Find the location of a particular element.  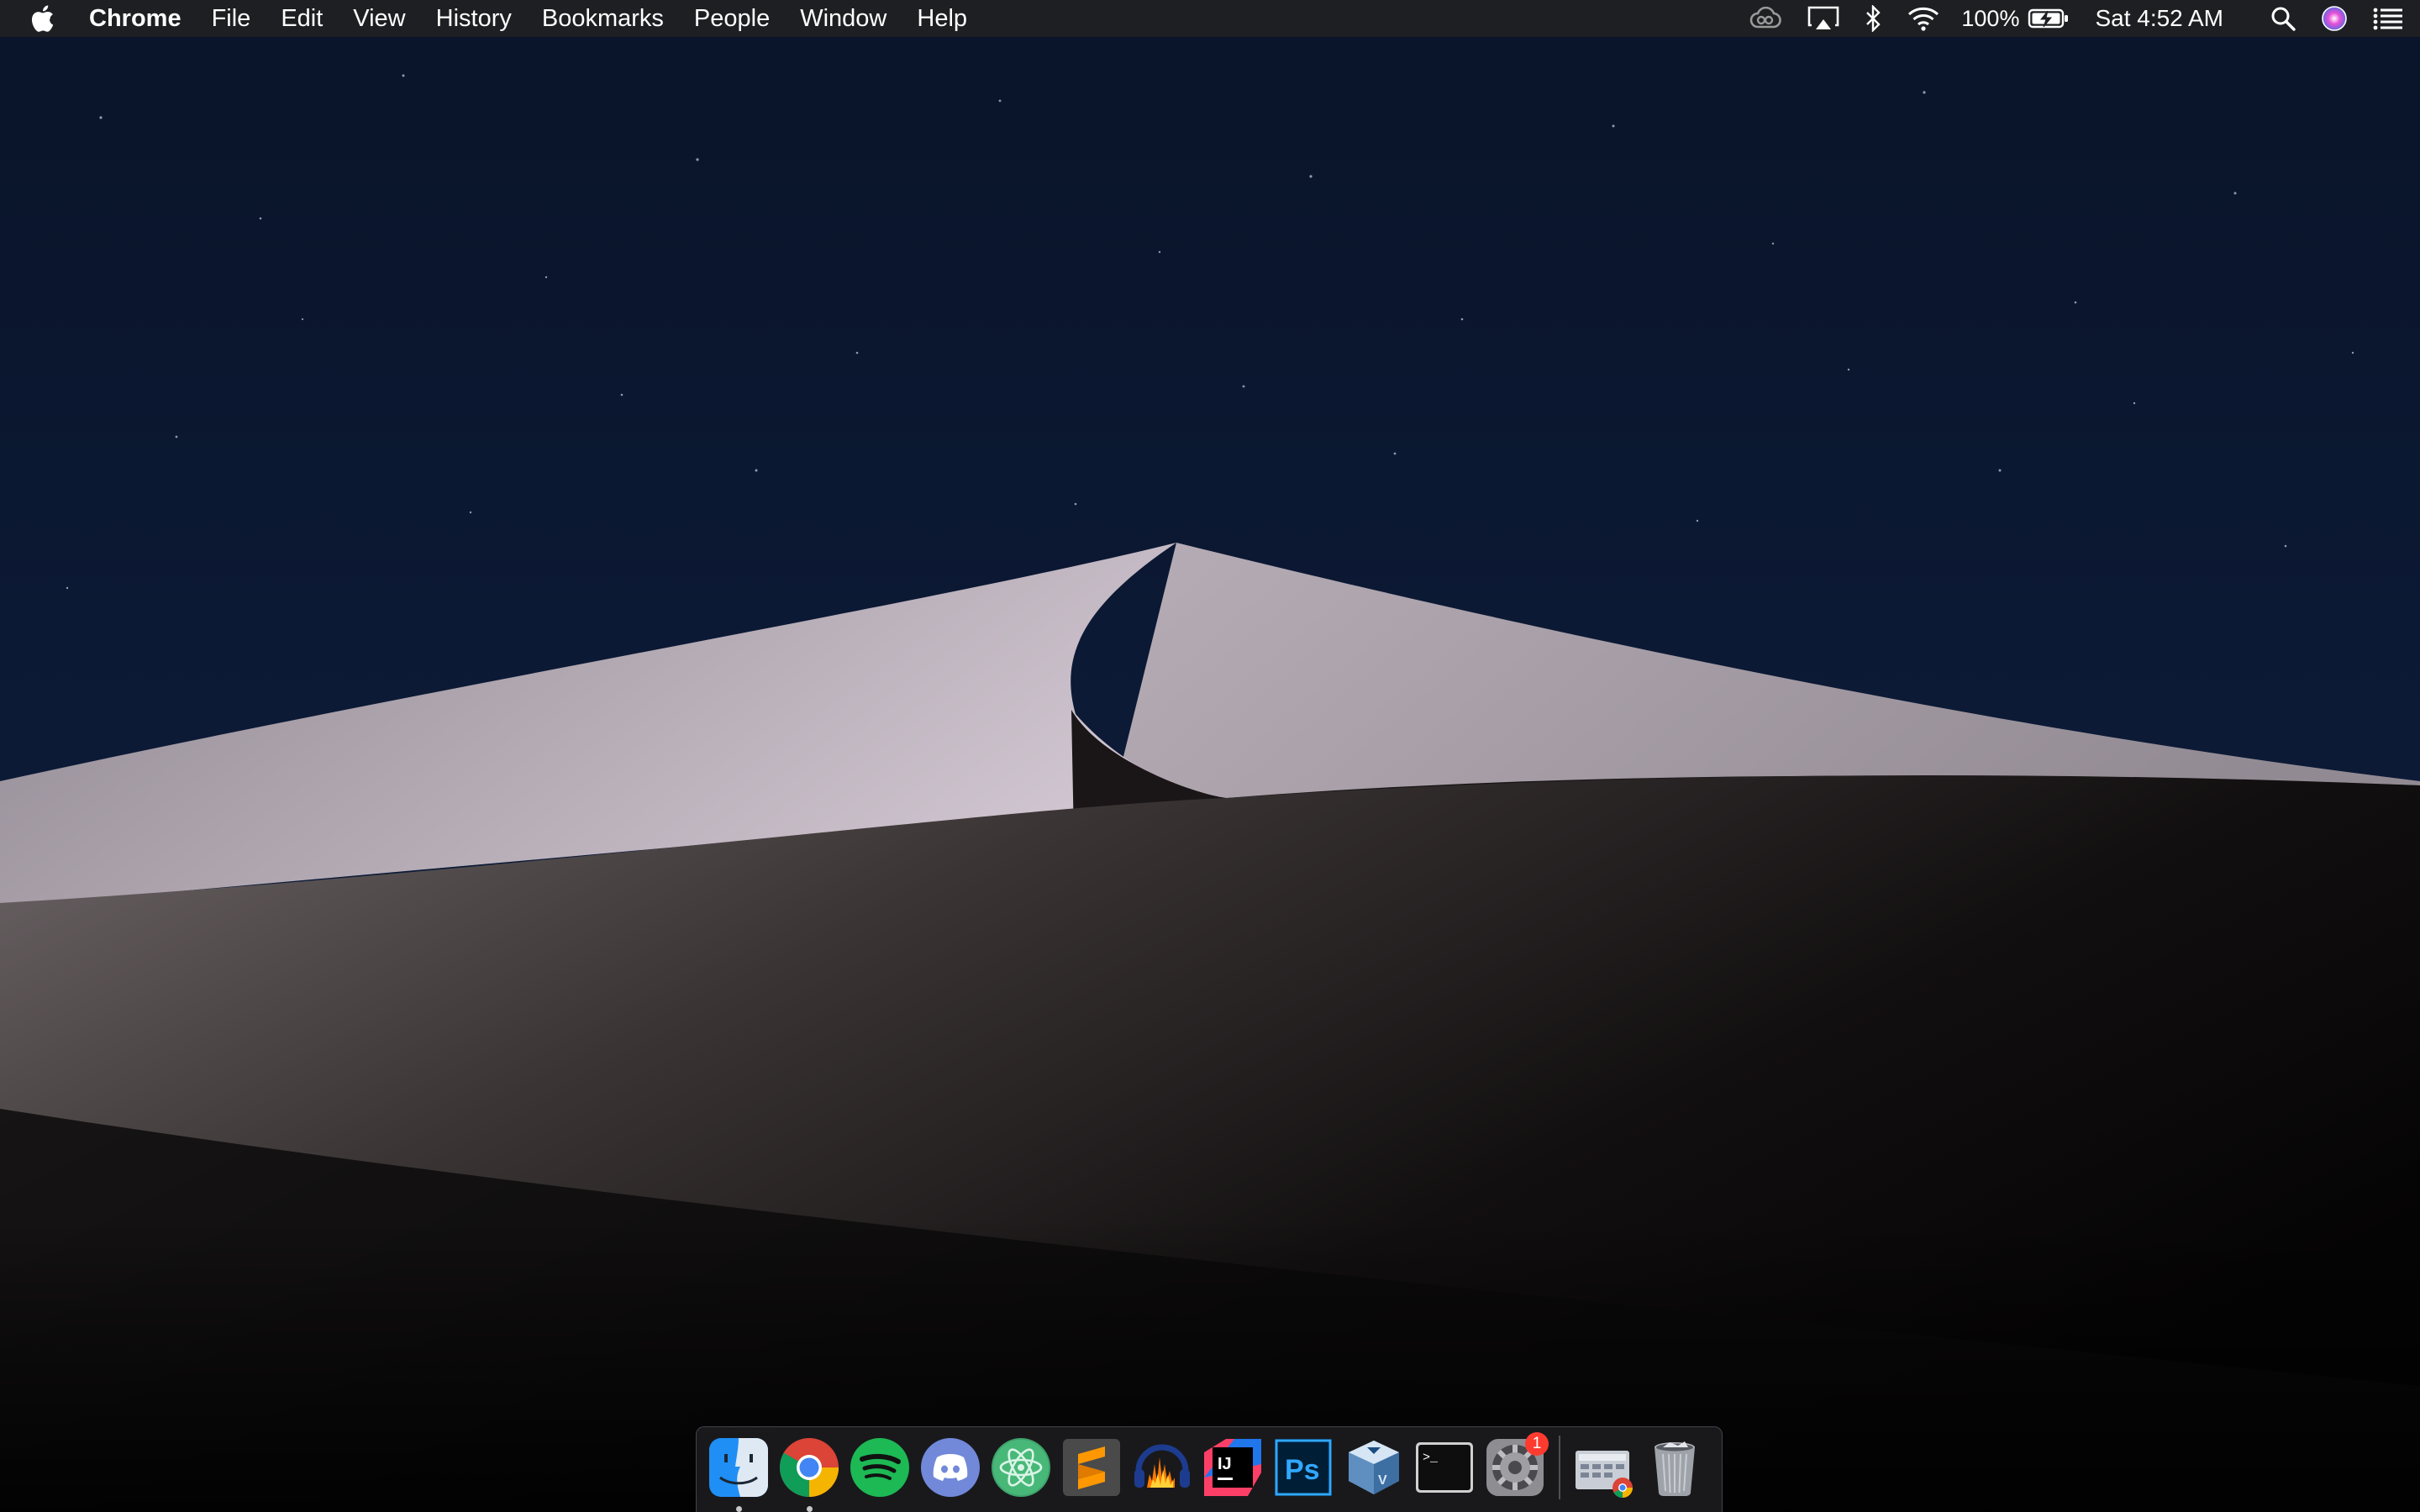

airplay-icon is located at coordinates (1823, 18).